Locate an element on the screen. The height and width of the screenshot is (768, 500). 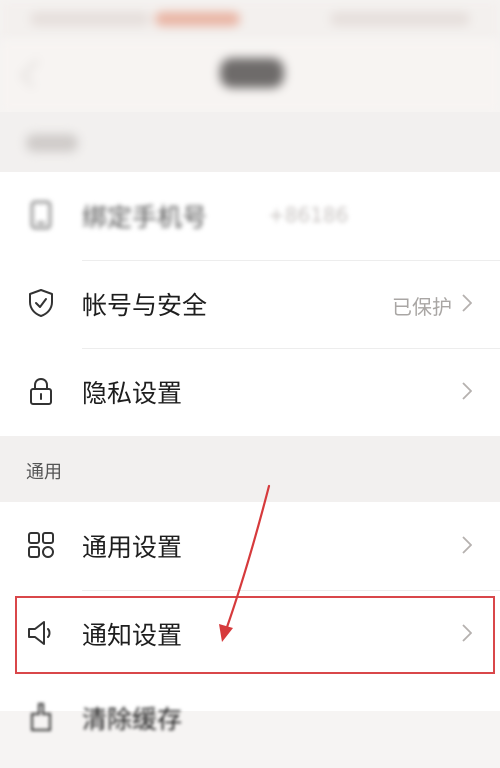
clear-cache-label: 清除缓存 is located at coordinates (132, 719).